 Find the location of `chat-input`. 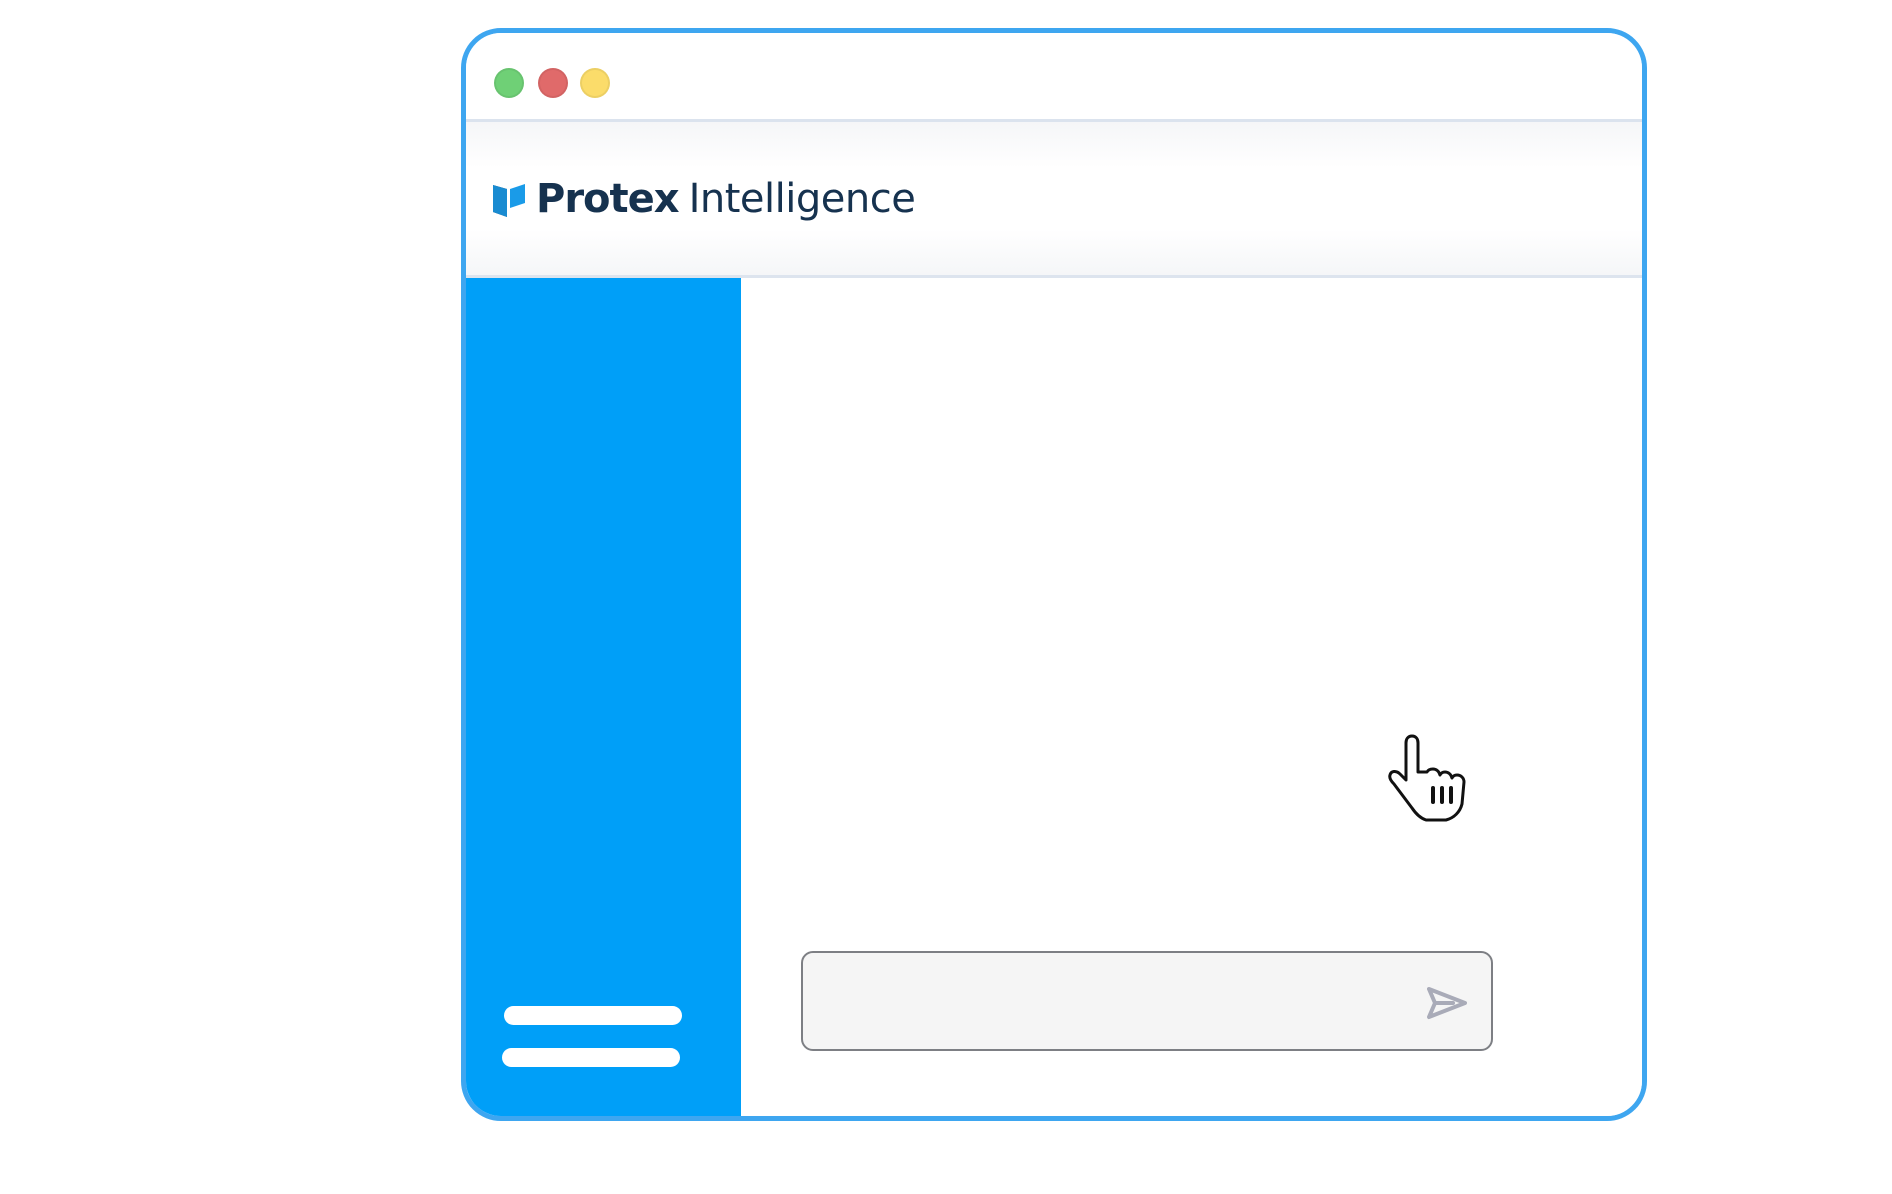

chat-input is located at coordinates (1105, 1002).